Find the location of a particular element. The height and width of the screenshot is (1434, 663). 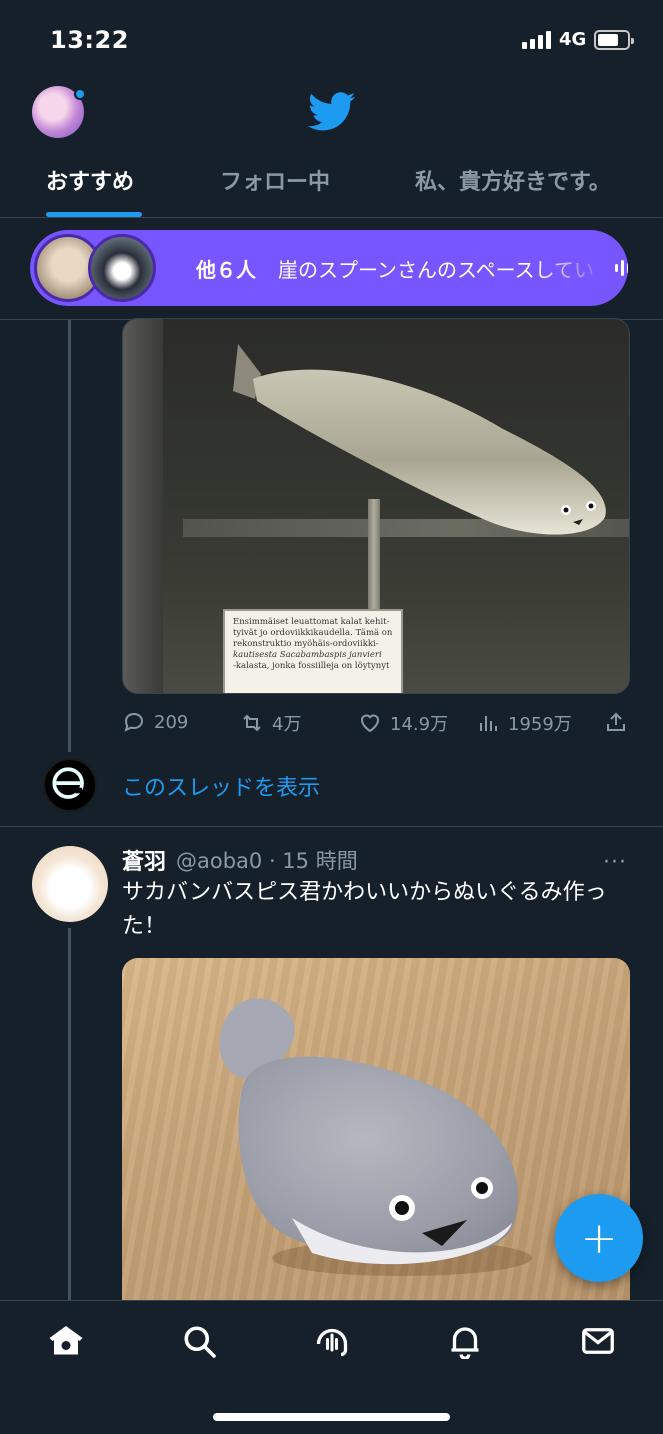

thread-author-avatar is located at coordinates (70, 785).